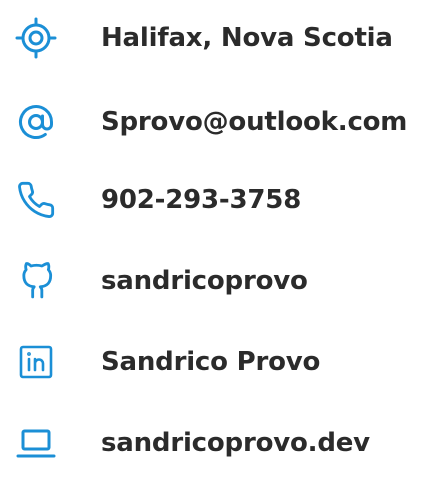 This screenshot has width=439, height=477. I want to click on contact-item-github: sandricoprovo, so click(219, 281).